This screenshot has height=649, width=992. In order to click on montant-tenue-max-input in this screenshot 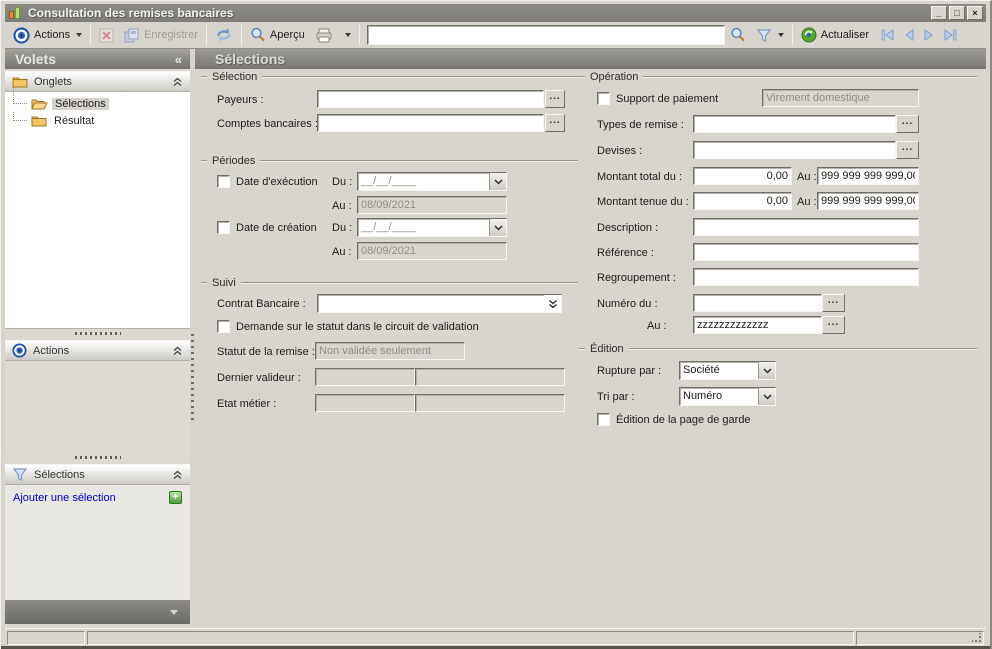, I will do `click(868, 201)`.